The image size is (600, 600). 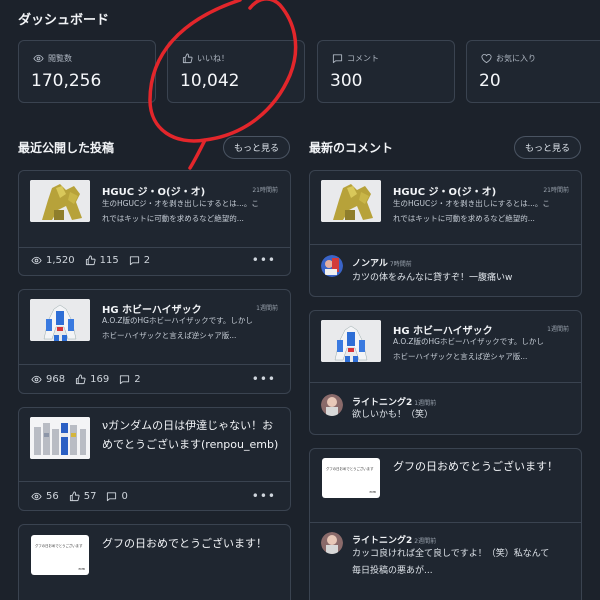 What do you see at coordinates (188, 425) in the screenshot?
I see `post-title-line: νガンダムの日は伊達じゃない！お` at bounding box center [188, 425].